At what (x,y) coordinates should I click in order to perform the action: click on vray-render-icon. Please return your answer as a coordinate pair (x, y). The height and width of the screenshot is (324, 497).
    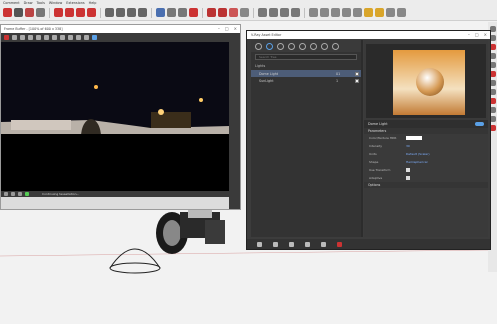
    Looking at the image, I should click on (211, 12).